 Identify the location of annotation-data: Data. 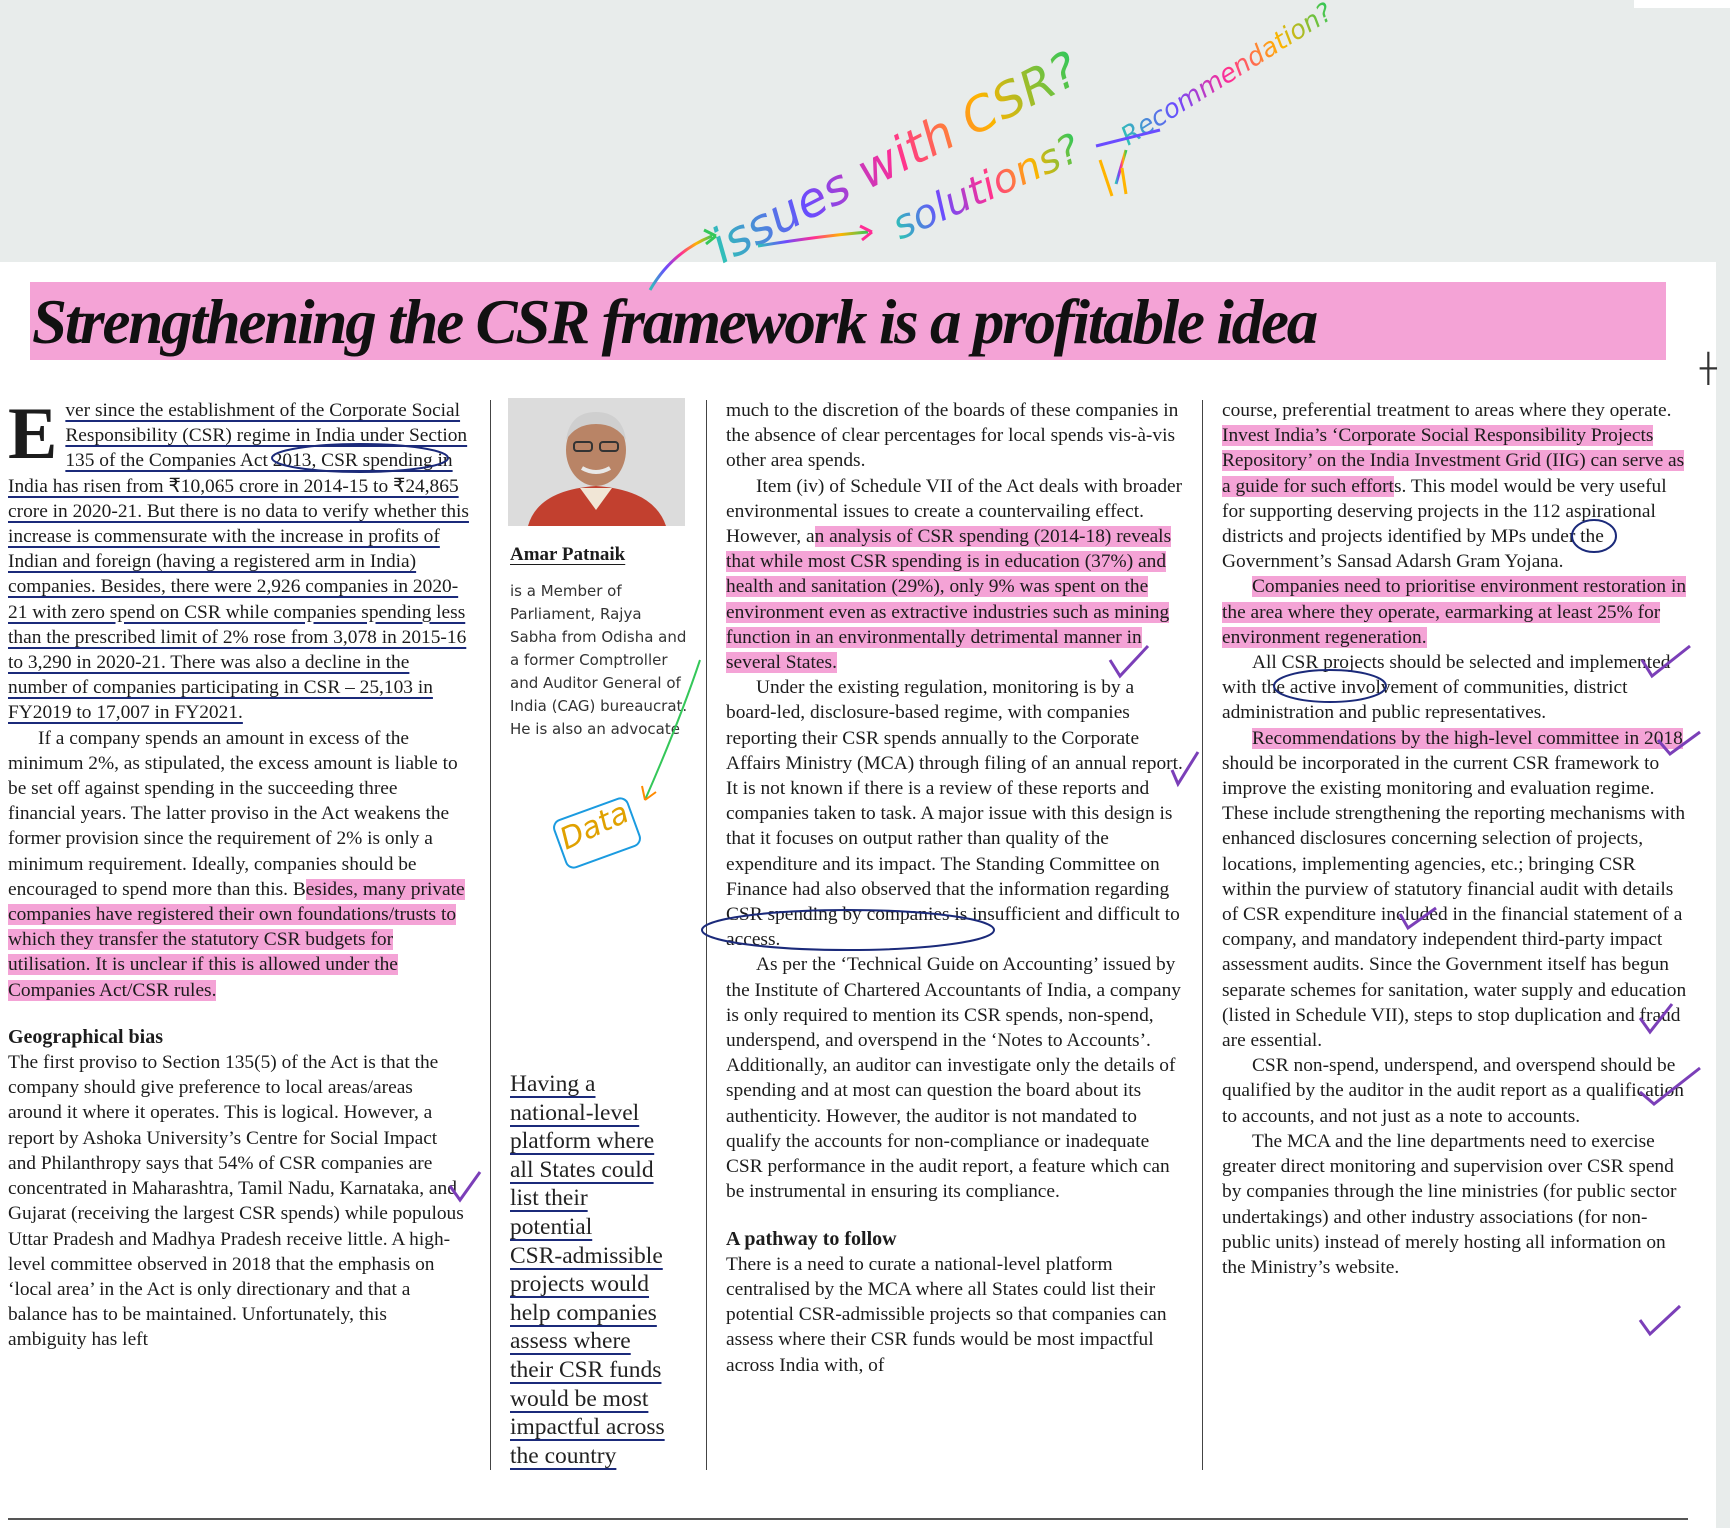
(595, 826).